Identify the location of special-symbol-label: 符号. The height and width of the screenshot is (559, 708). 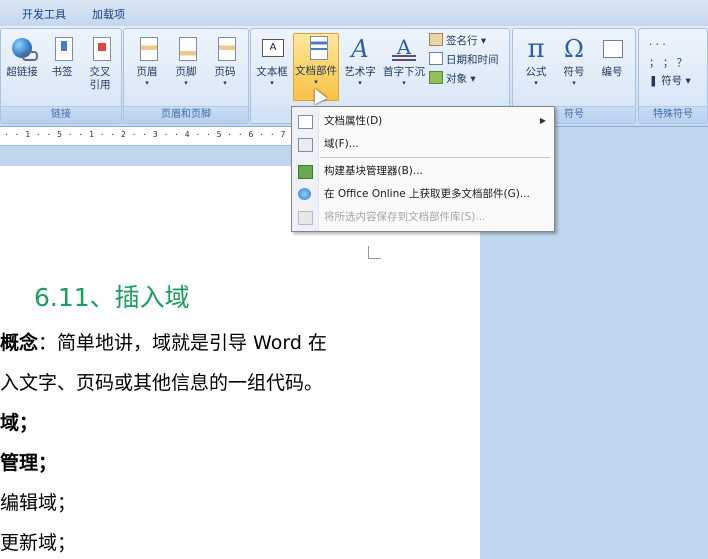
(672, 81).